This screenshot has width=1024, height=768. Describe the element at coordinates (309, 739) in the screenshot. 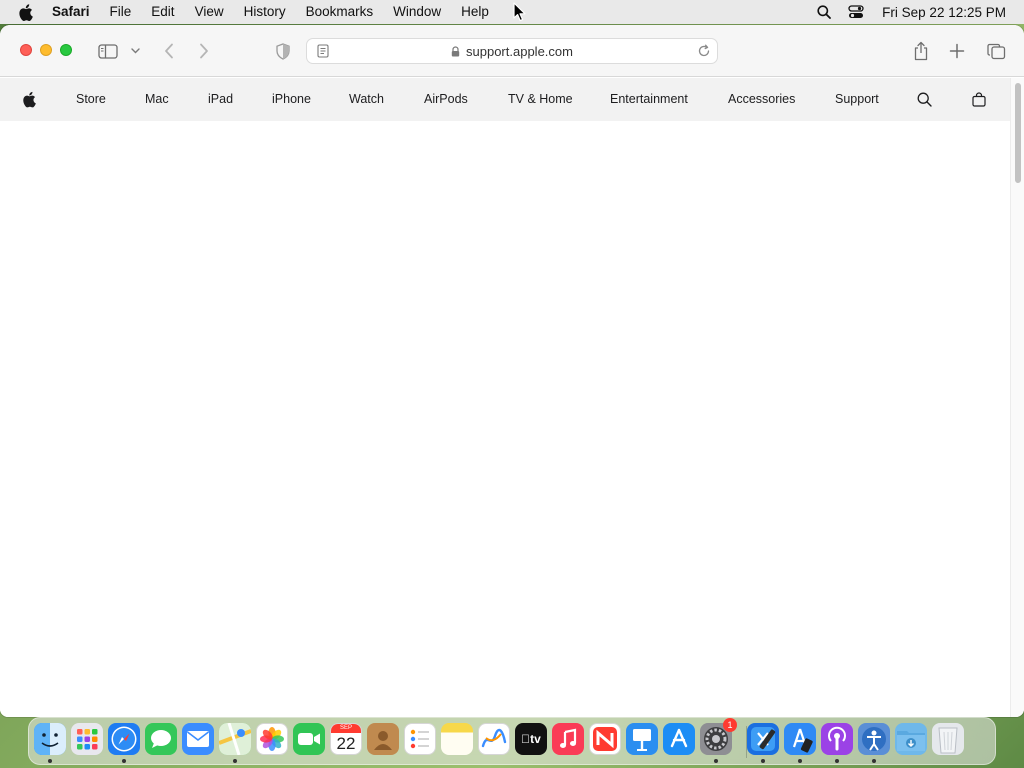

I see `facetime-icon` at that location.